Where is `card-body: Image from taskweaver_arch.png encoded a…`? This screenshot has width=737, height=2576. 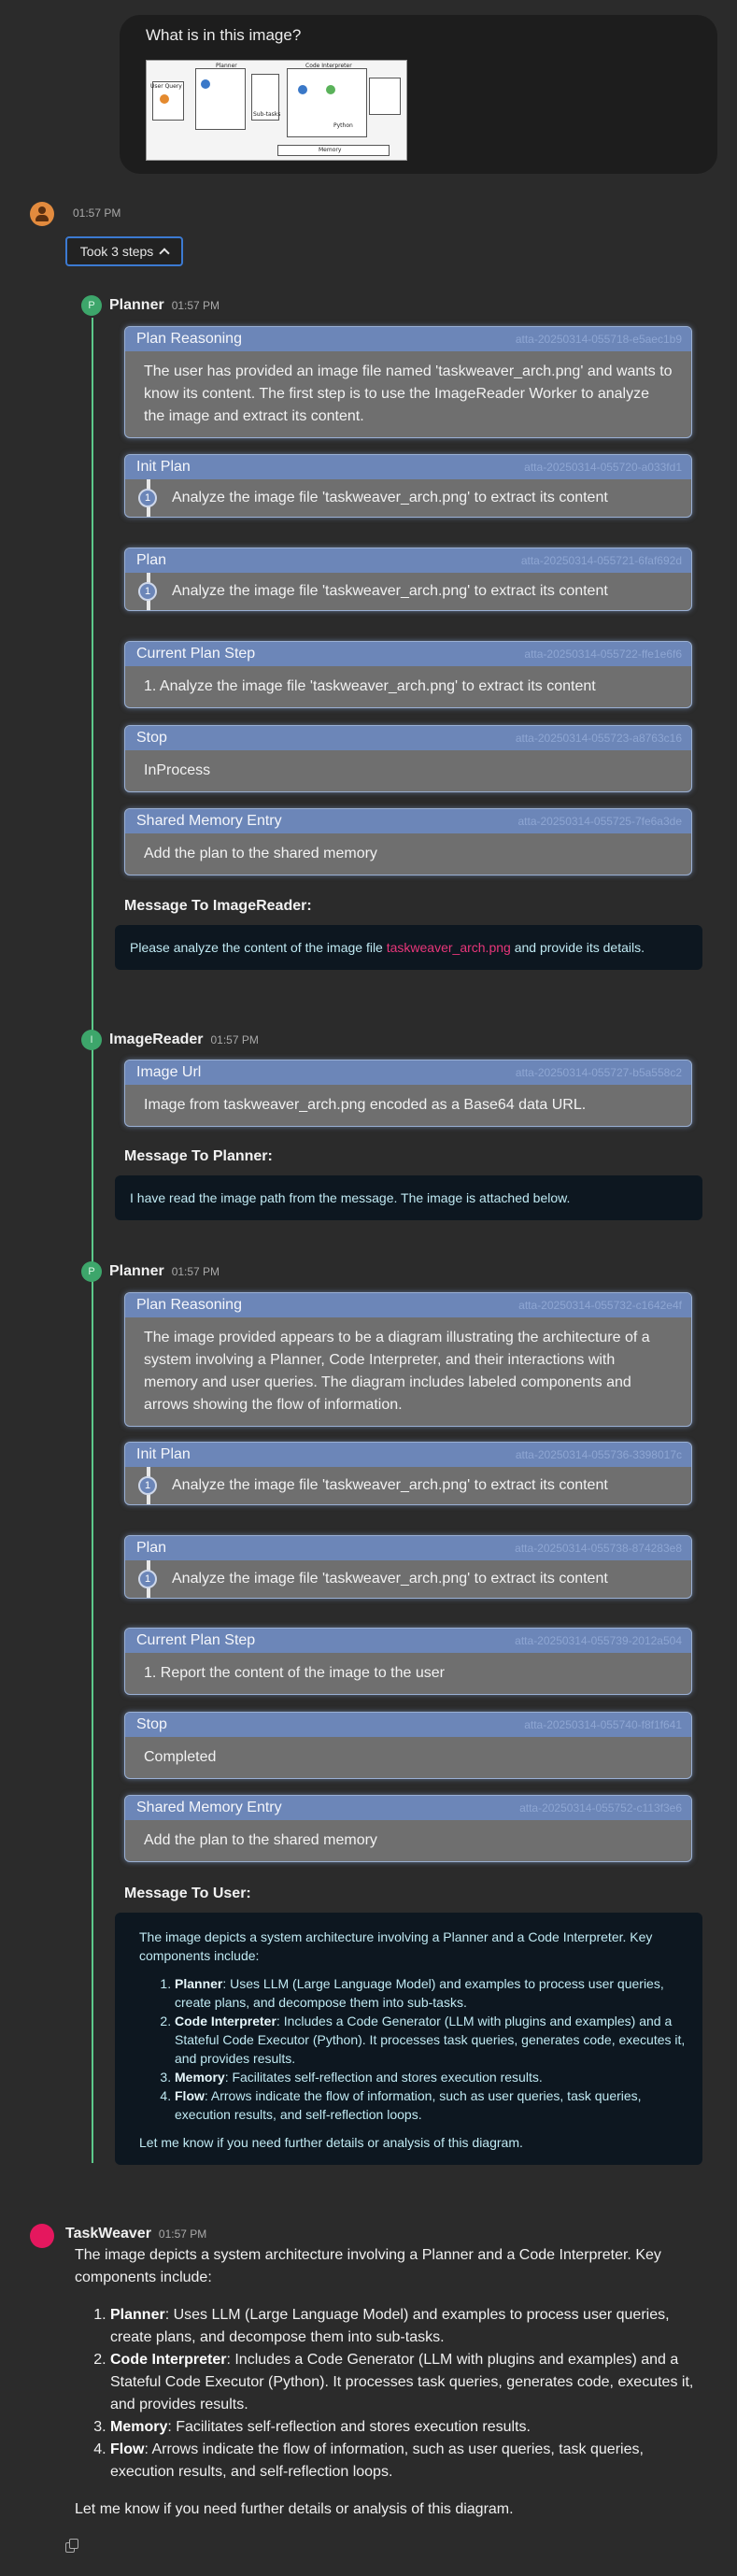
card-body: Image from taskweaver_arch.png encoded a… is located at coordinates (365, 1105).